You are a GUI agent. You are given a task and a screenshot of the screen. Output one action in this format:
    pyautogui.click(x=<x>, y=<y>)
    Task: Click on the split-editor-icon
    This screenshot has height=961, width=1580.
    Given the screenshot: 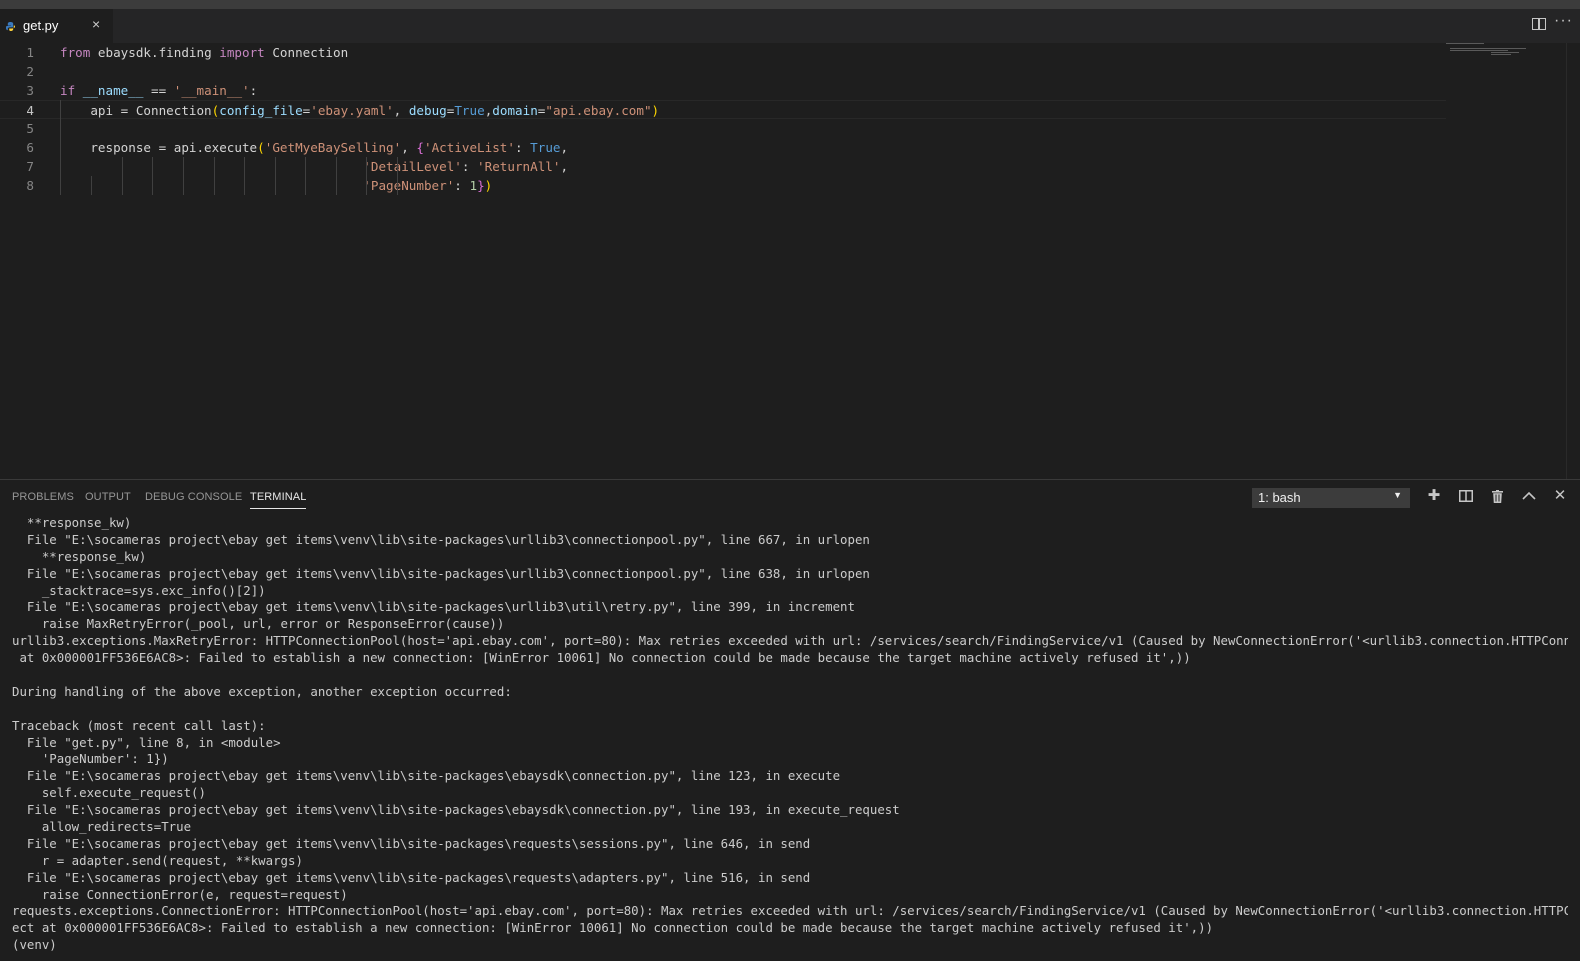 What is the action you would take?
    pyautogui.click(x=1539, y=24)
    